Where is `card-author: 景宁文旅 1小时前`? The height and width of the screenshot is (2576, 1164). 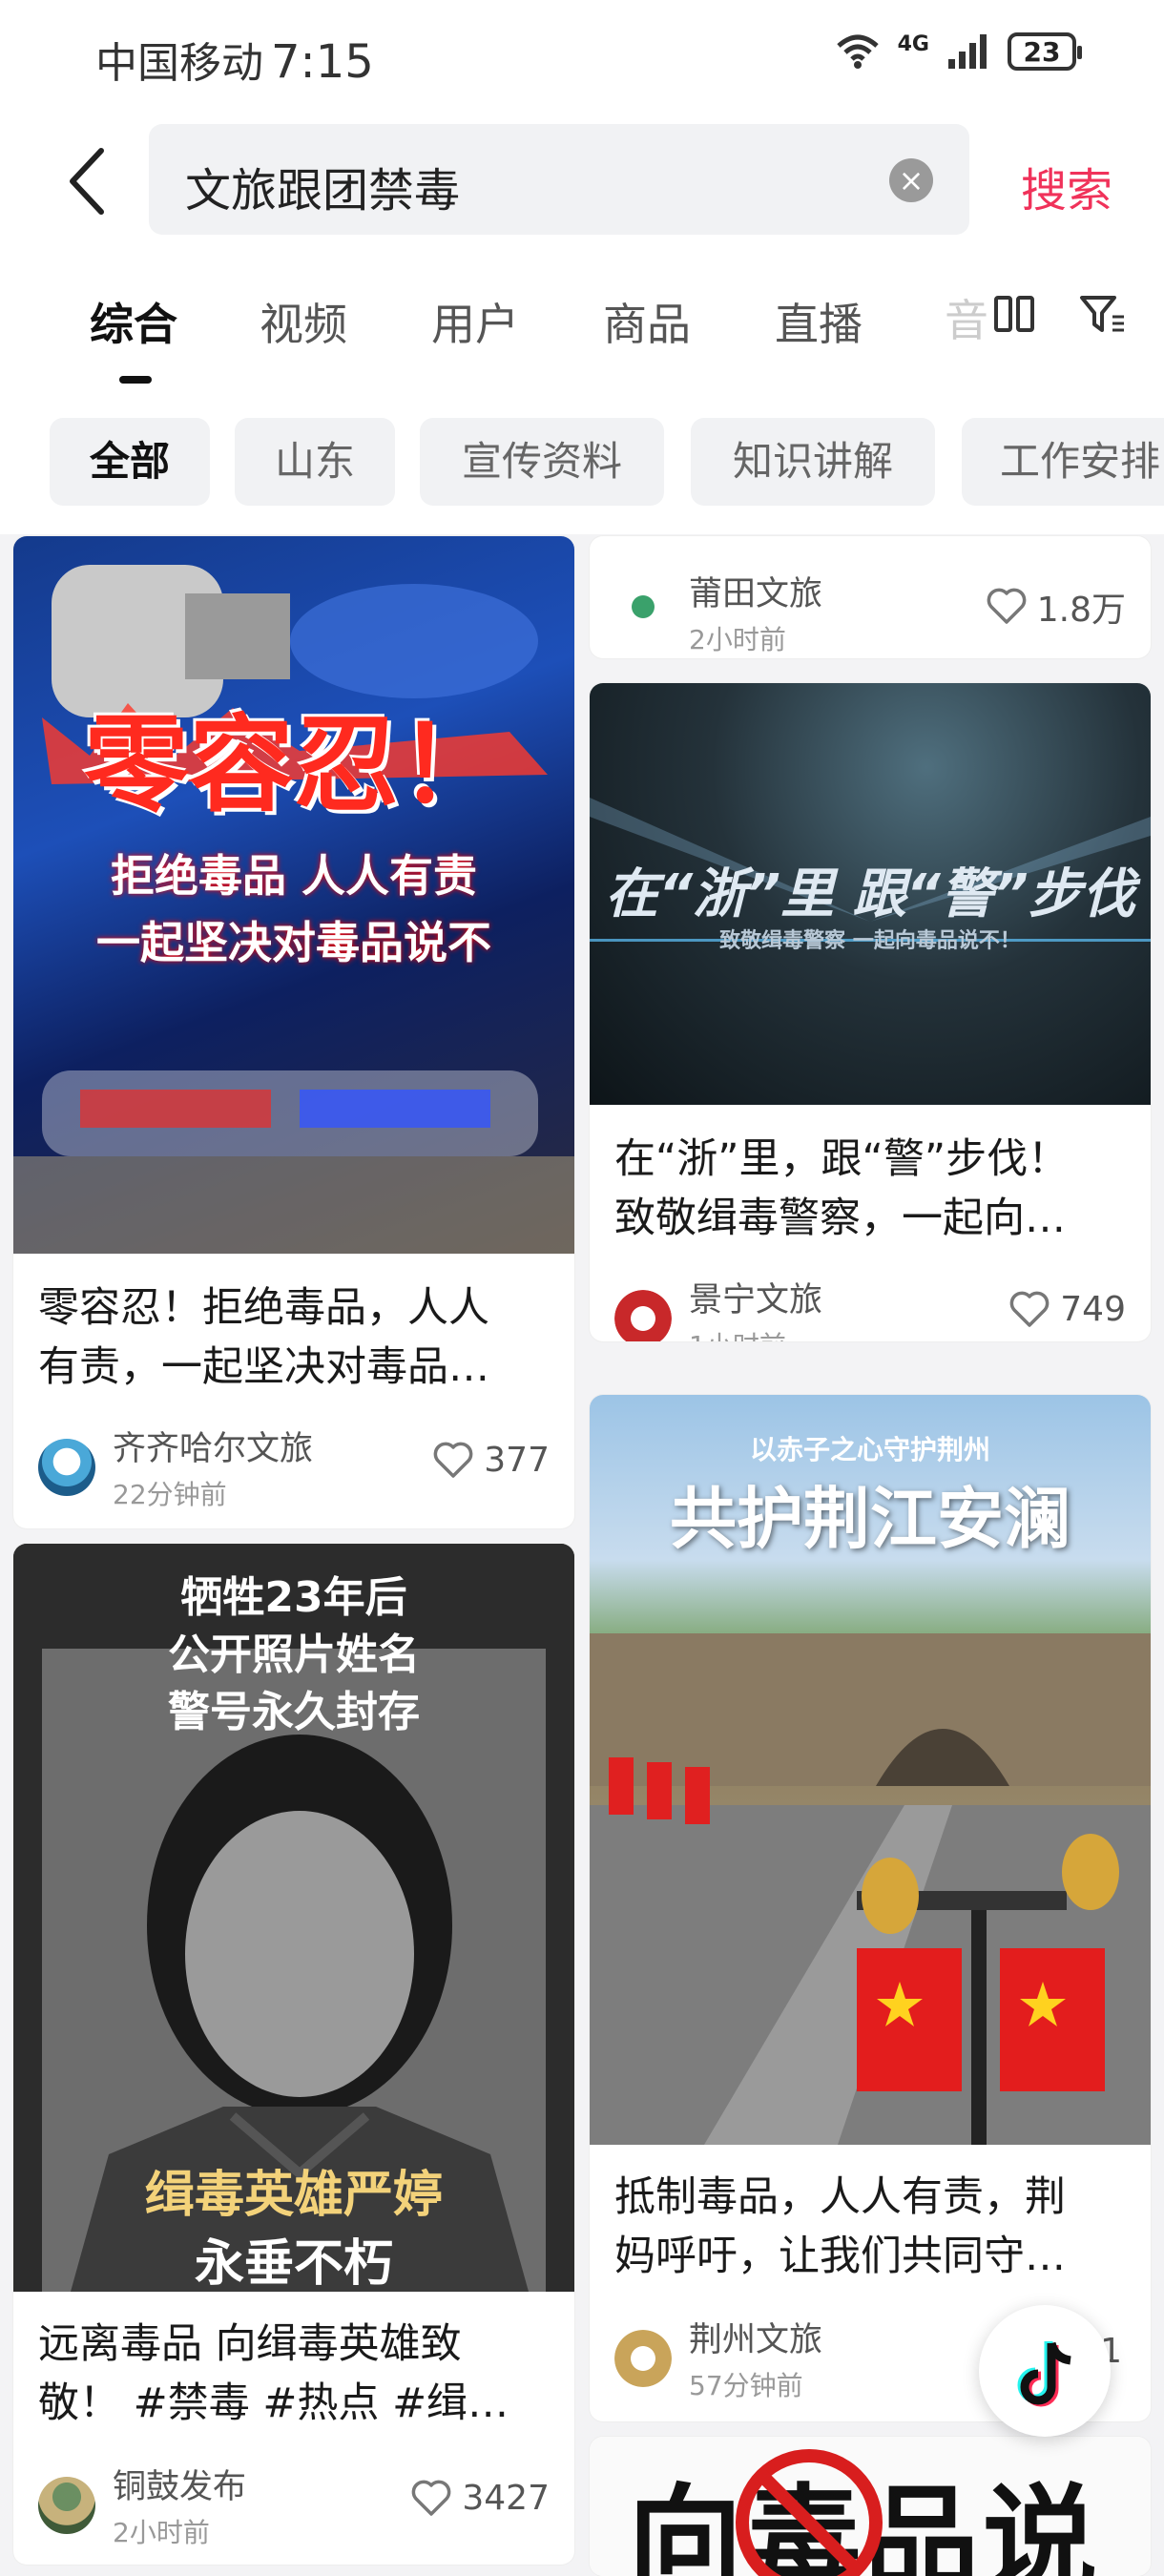
card-author: 景宁文旅 1小时前 is located at coordinates (718, 1307).